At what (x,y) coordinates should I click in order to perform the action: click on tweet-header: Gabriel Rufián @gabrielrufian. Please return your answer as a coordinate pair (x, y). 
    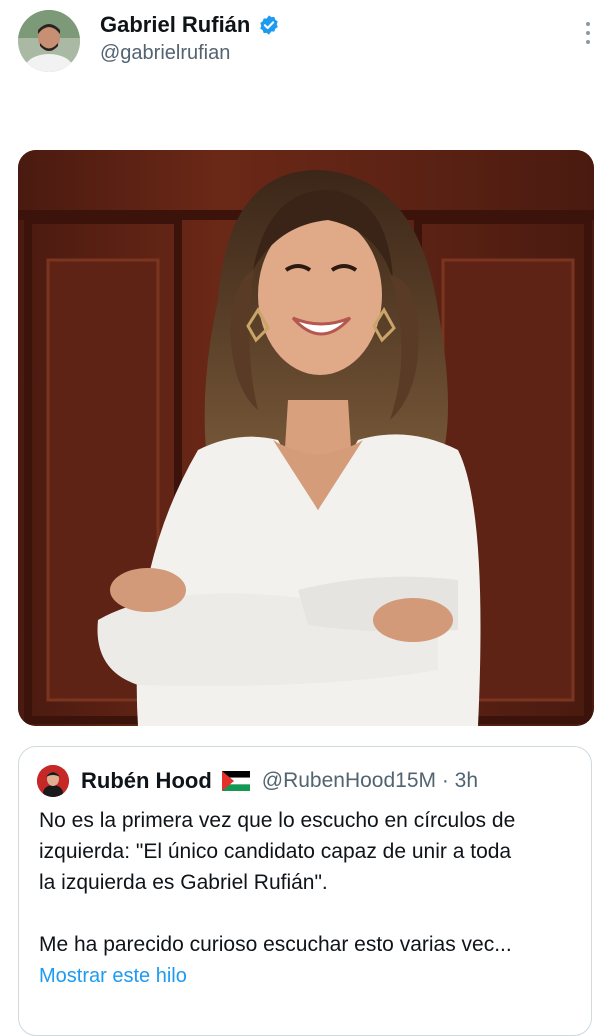
    Looking at the image, I should click on (306, 45).